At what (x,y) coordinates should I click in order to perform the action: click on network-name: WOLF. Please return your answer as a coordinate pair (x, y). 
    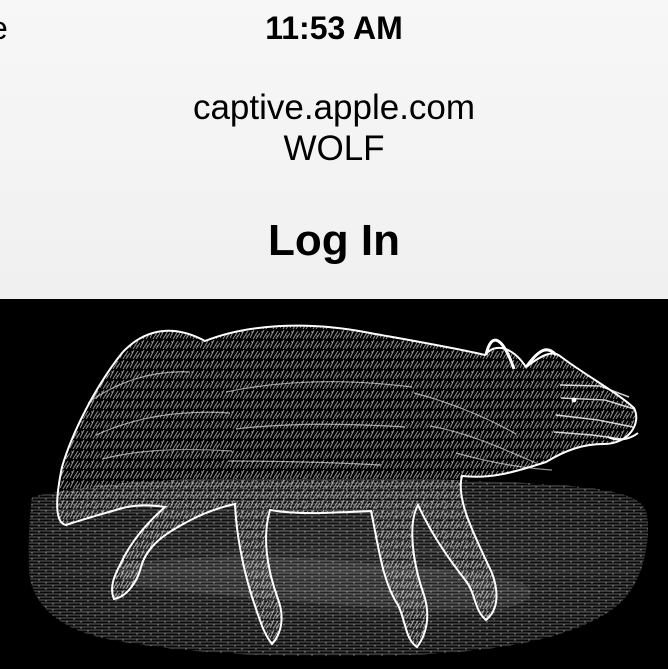
    Looking at the image, I should click on (334, 148).